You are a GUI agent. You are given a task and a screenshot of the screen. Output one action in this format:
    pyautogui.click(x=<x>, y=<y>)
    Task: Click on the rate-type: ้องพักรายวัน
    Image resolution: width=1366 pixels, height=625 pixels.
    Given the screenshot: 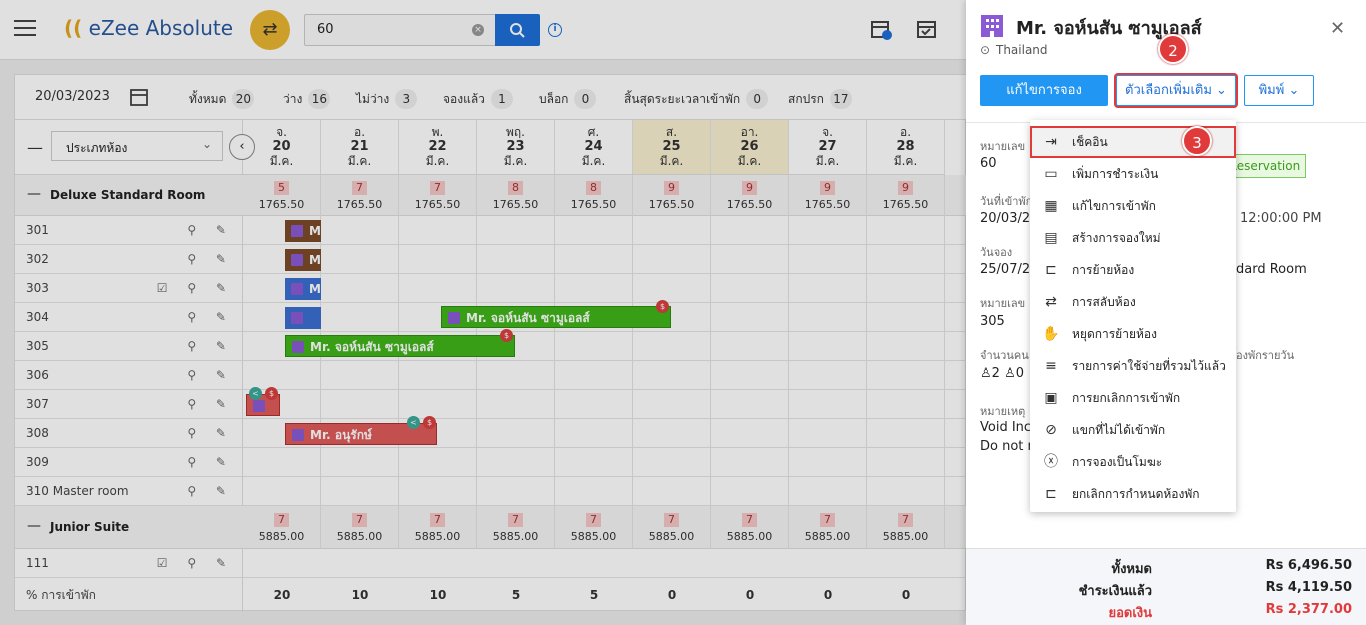 What is the action you would take?
    pyautogui.click(x=1265, y=355)
    